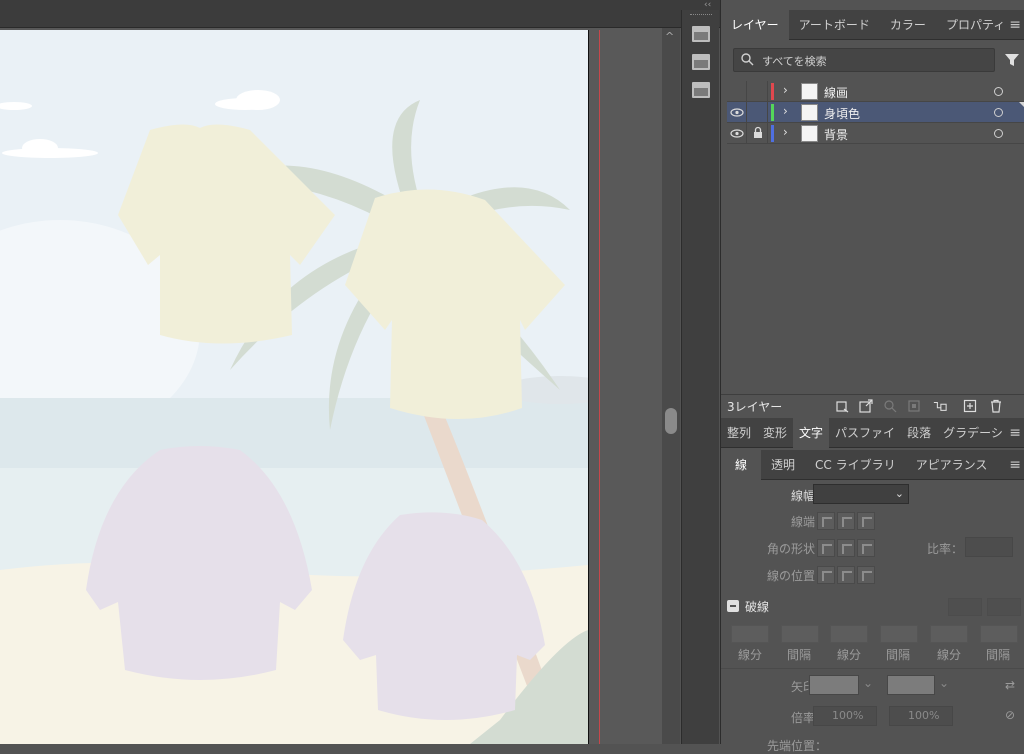  I want to click on align-inside-button, so click(846, 575).